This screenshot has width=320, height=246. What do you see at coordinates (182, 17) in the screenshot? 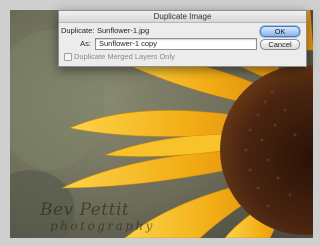
I see `dialog-title: Duplicate Image` at bounding box center [182, 17].